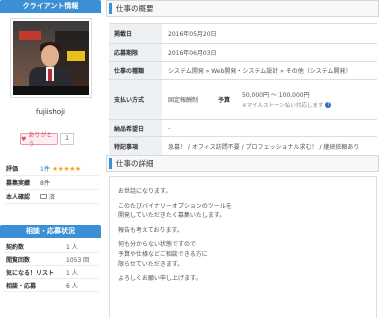 The width and height of the screenshot is (379, 318). I want to click on star-rating-icon: ★★★★★, so click(66, 168).